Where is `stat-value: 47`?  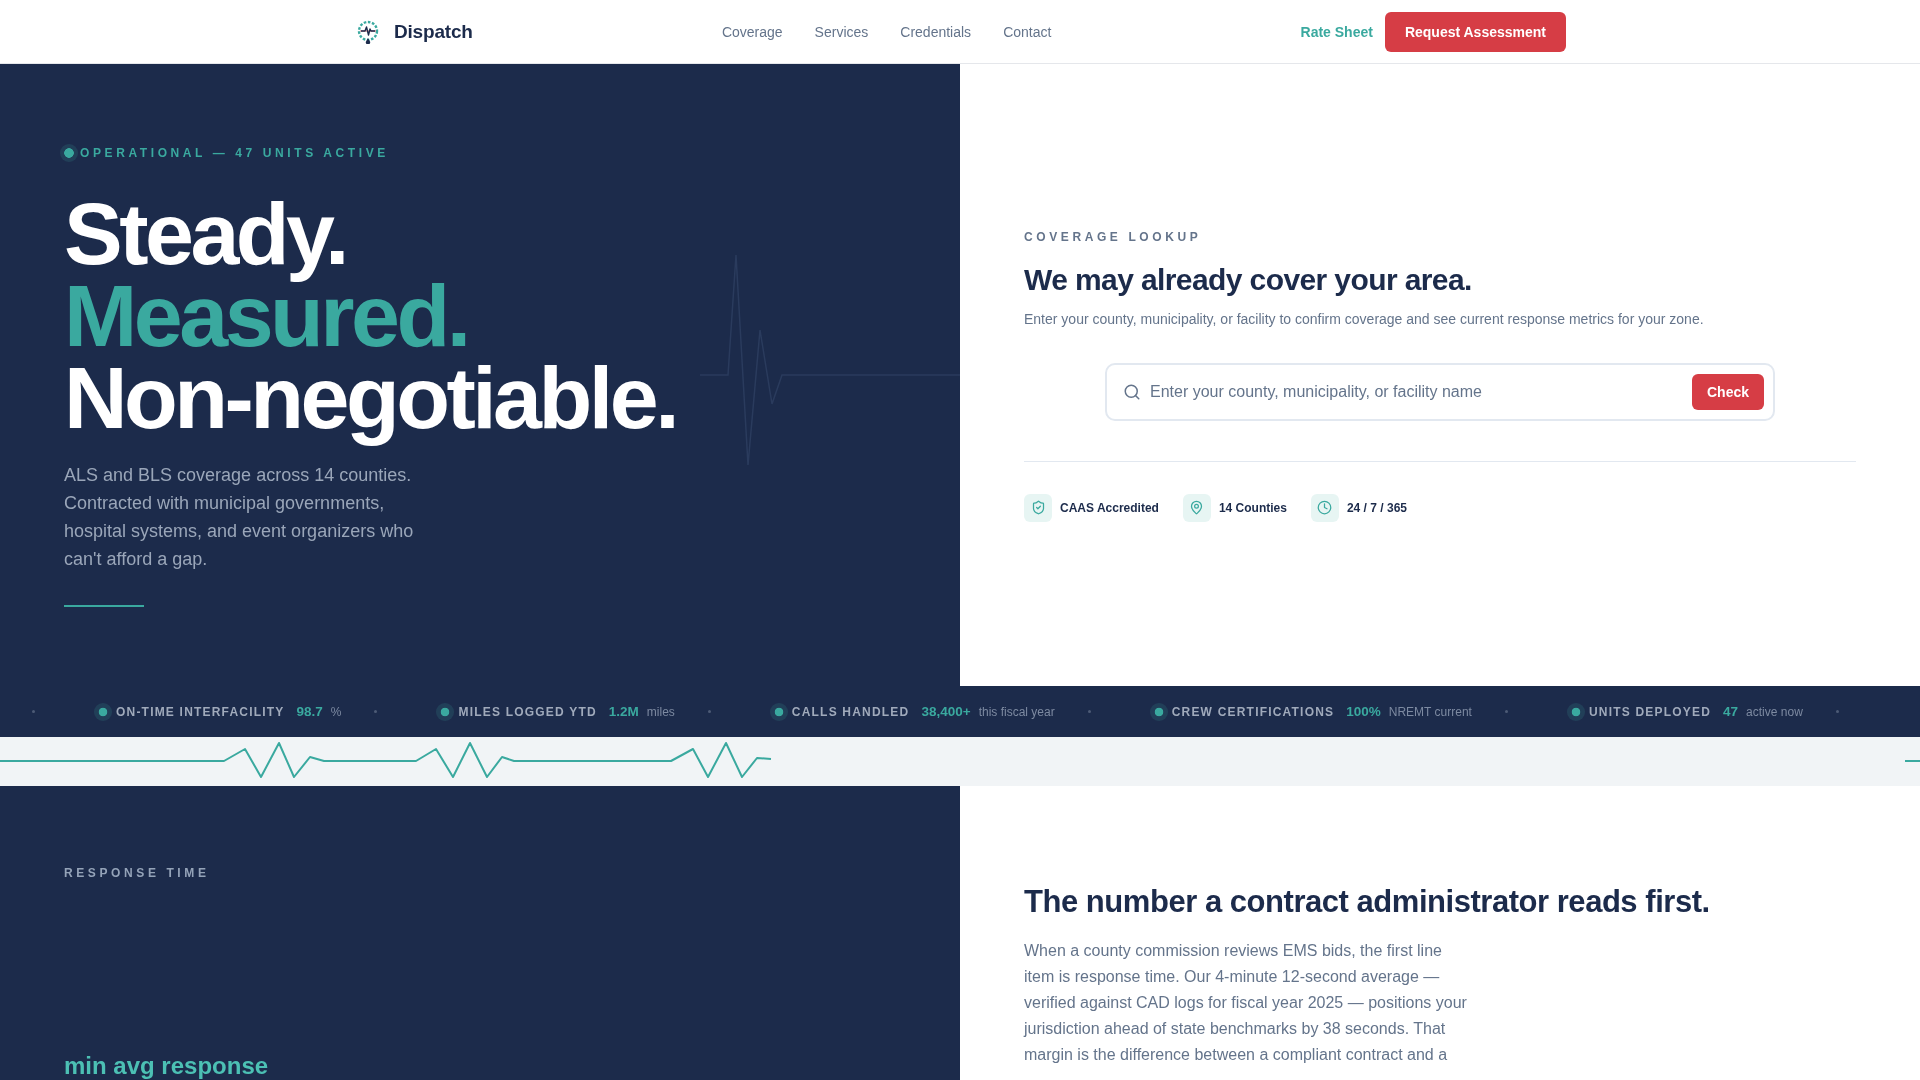
stat-value: 47 is located at coordinates (1731, 711).